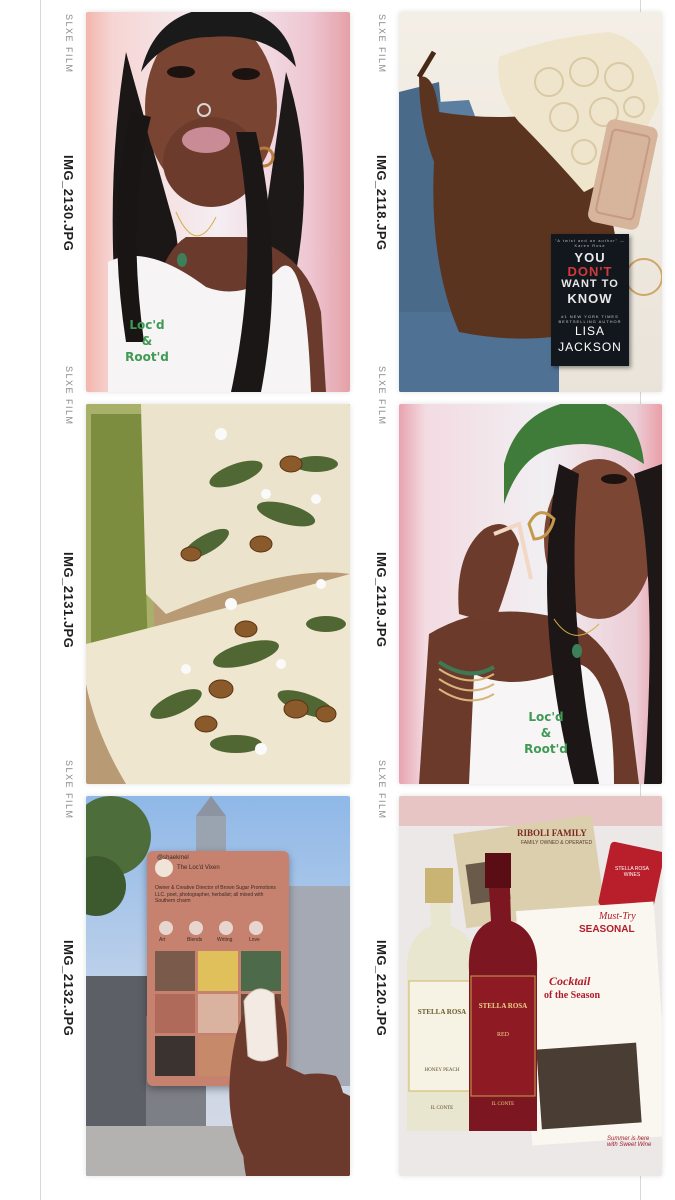  I want to click on film-brand-2: SLXE FILM, so click(382, 44).